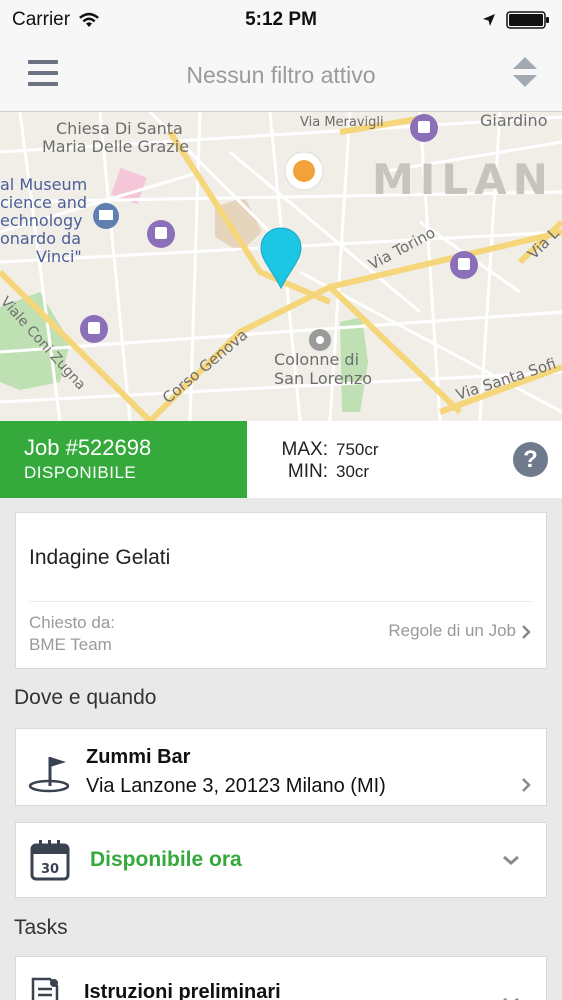  Describe the element at coordinates (166, 859) in the screenshot. I see `availability-text: Disponibile ora` at that location.